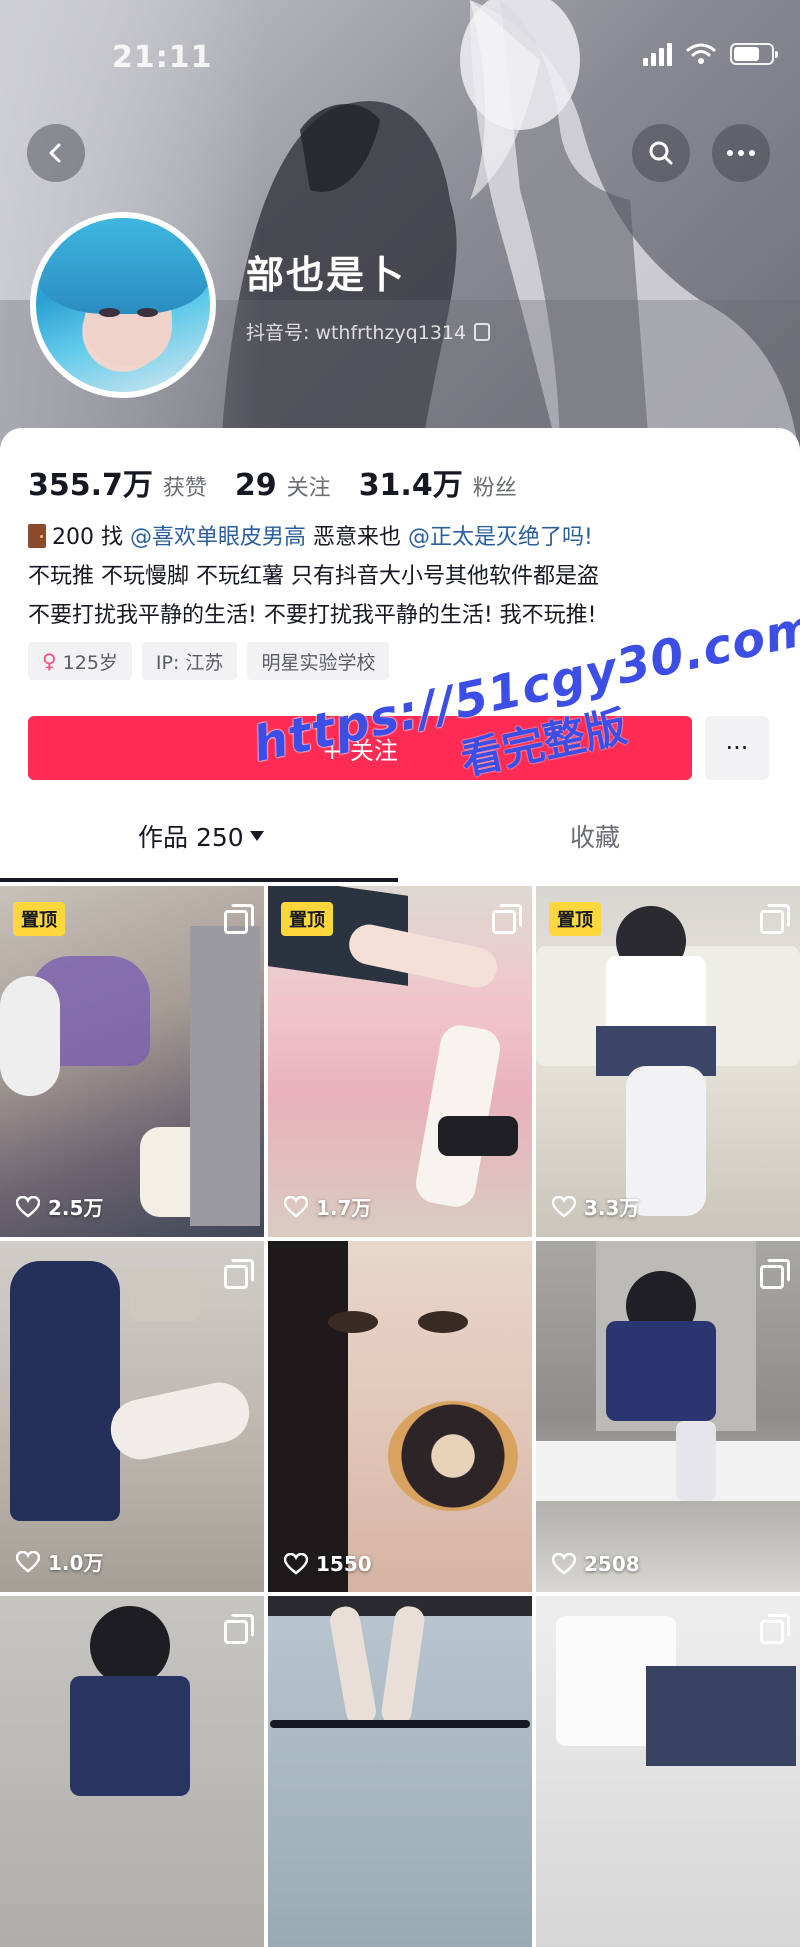 The image size is (800, 1947). I want to click on status-time: 21:11, so click(162, 57).